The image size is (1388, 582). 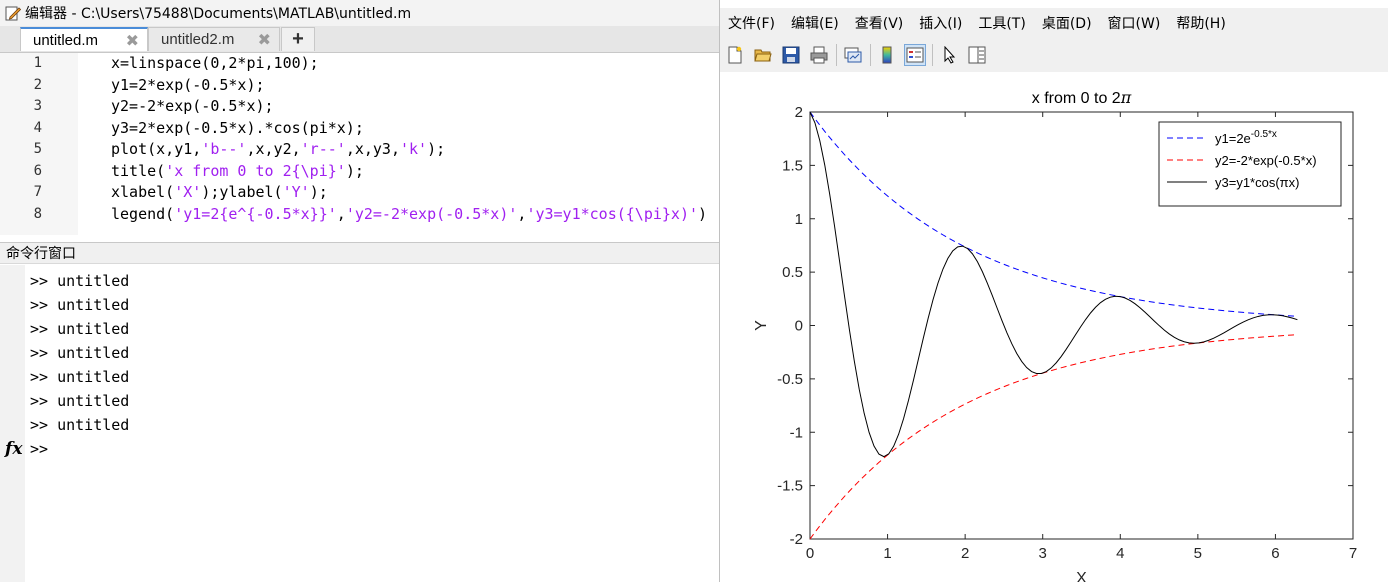 I want to click on legend-entry-text: y2=-2*exp(-0.5*x), so click(x=1266, y=160).